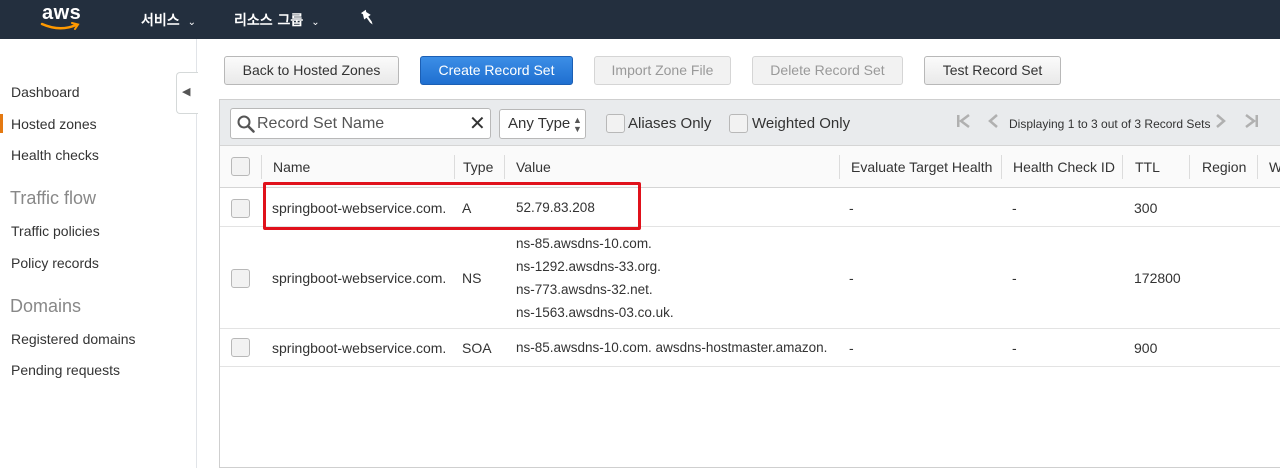  I want to click on create-record-set-button: Create Record Set, so click(496, 70).